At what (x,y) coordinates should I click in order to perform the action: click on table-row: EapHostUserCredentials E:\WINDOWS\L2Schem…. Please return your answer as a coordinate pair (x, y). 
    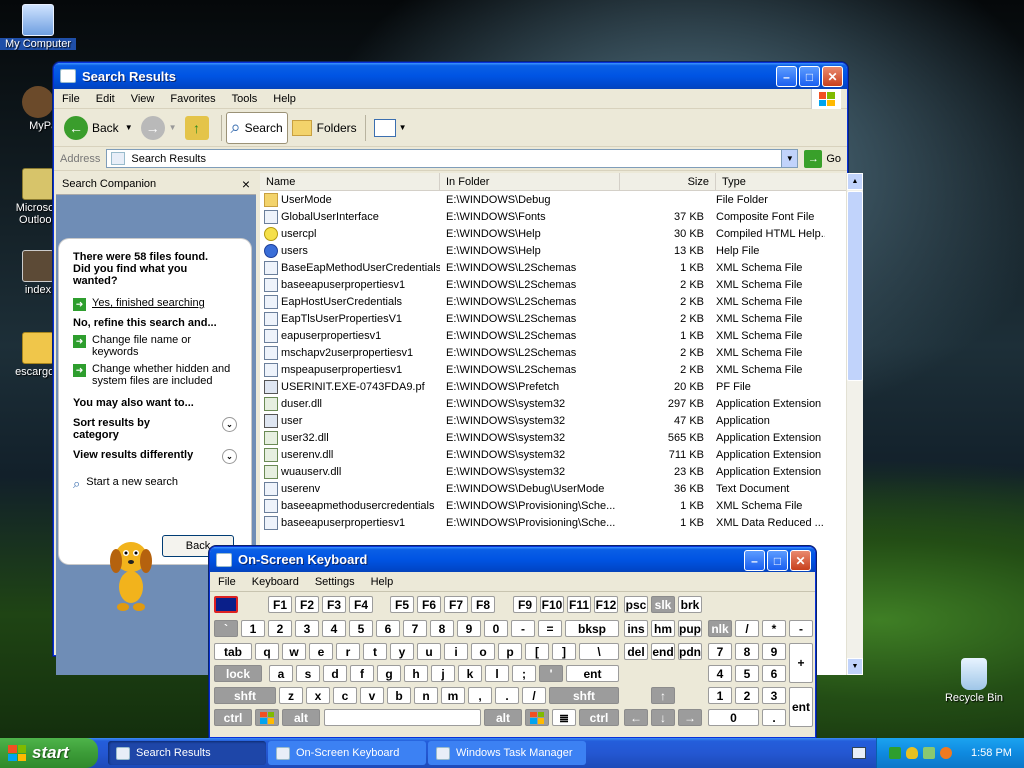
    Looking at the image, I should click on (553, 301).